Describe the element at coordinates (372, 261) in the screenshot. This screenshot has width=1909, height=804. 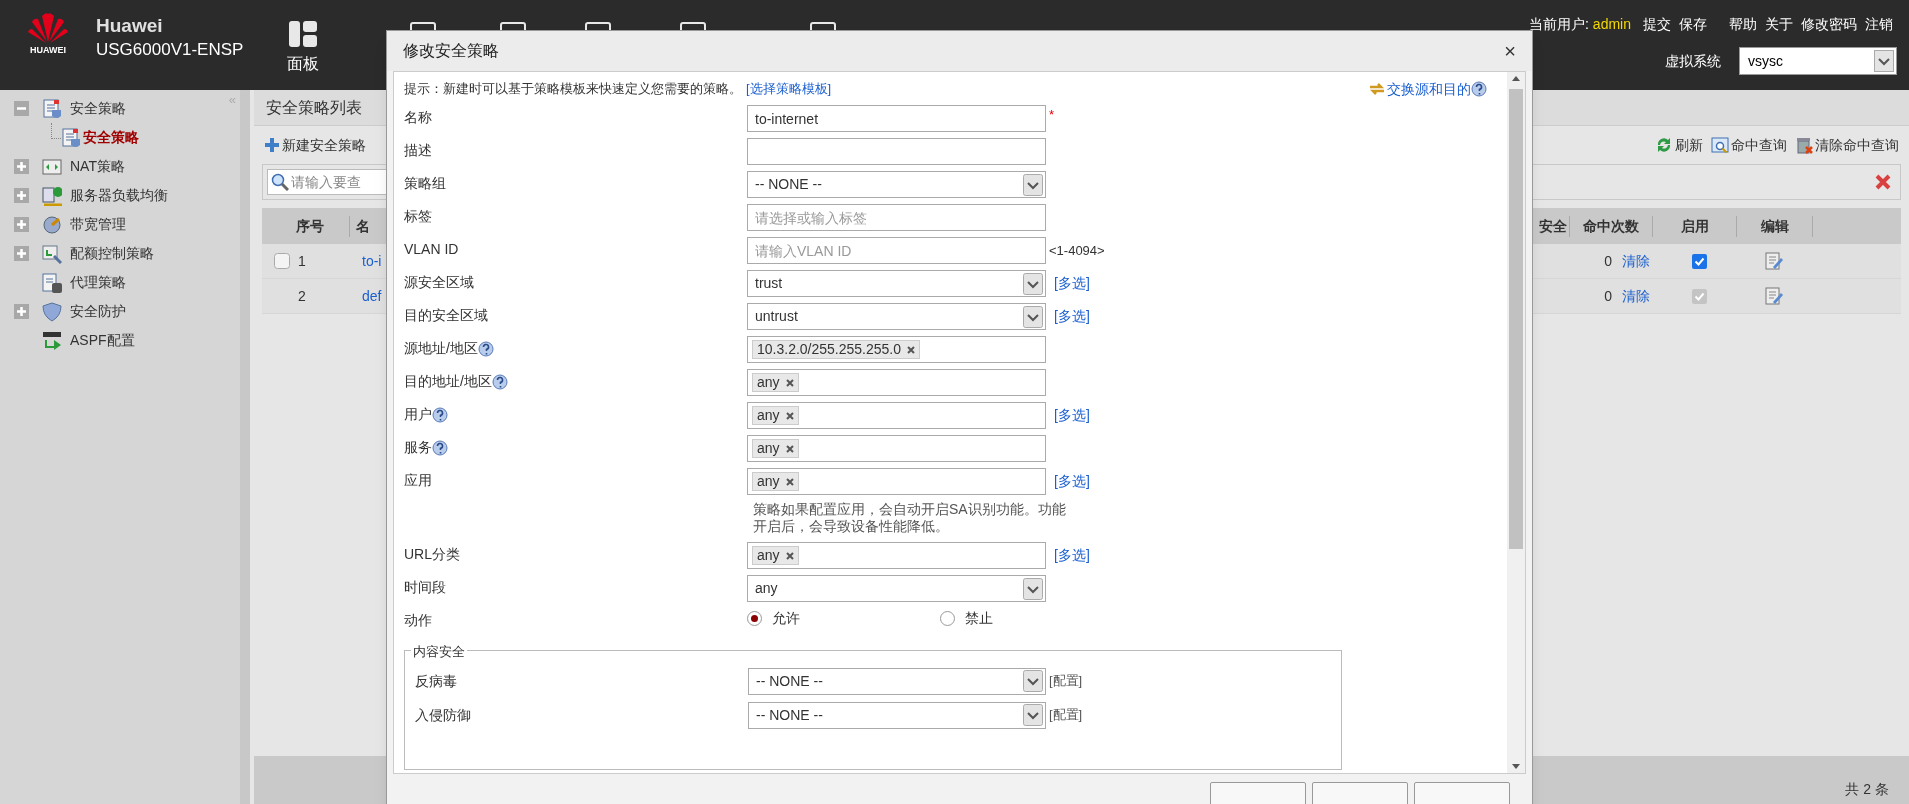
I see `policy-name-link: to-i` at that location.